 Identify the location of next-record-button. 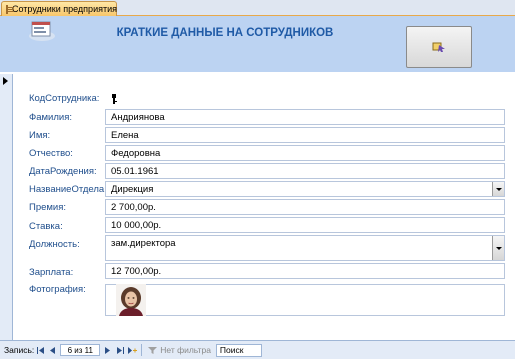
(108, 350).